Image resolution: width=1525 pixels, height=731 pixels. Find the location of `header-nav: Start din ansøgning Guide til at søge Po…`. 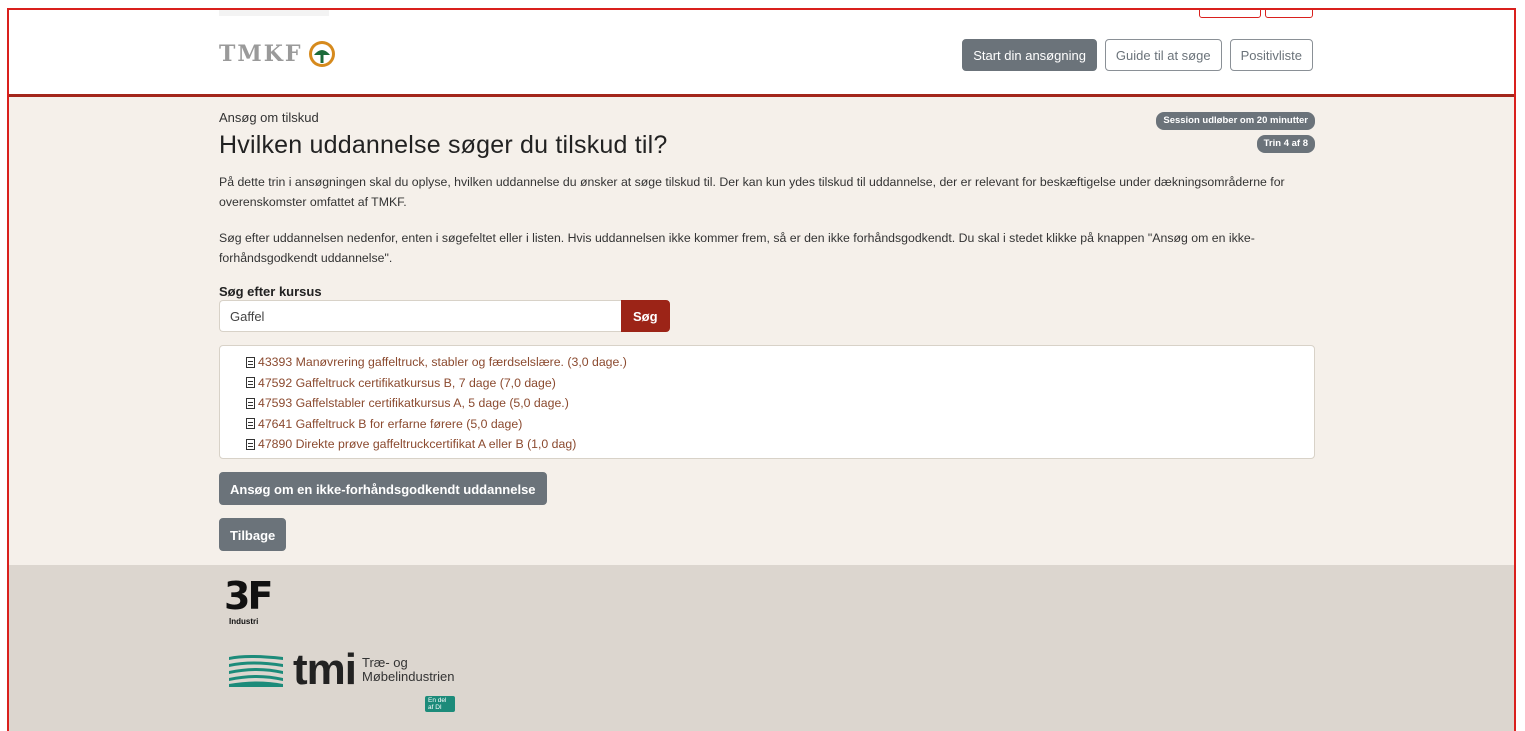

header-nav: Start din ansøgning Guide til at søge Po… is located at coordinates (1137, 55).